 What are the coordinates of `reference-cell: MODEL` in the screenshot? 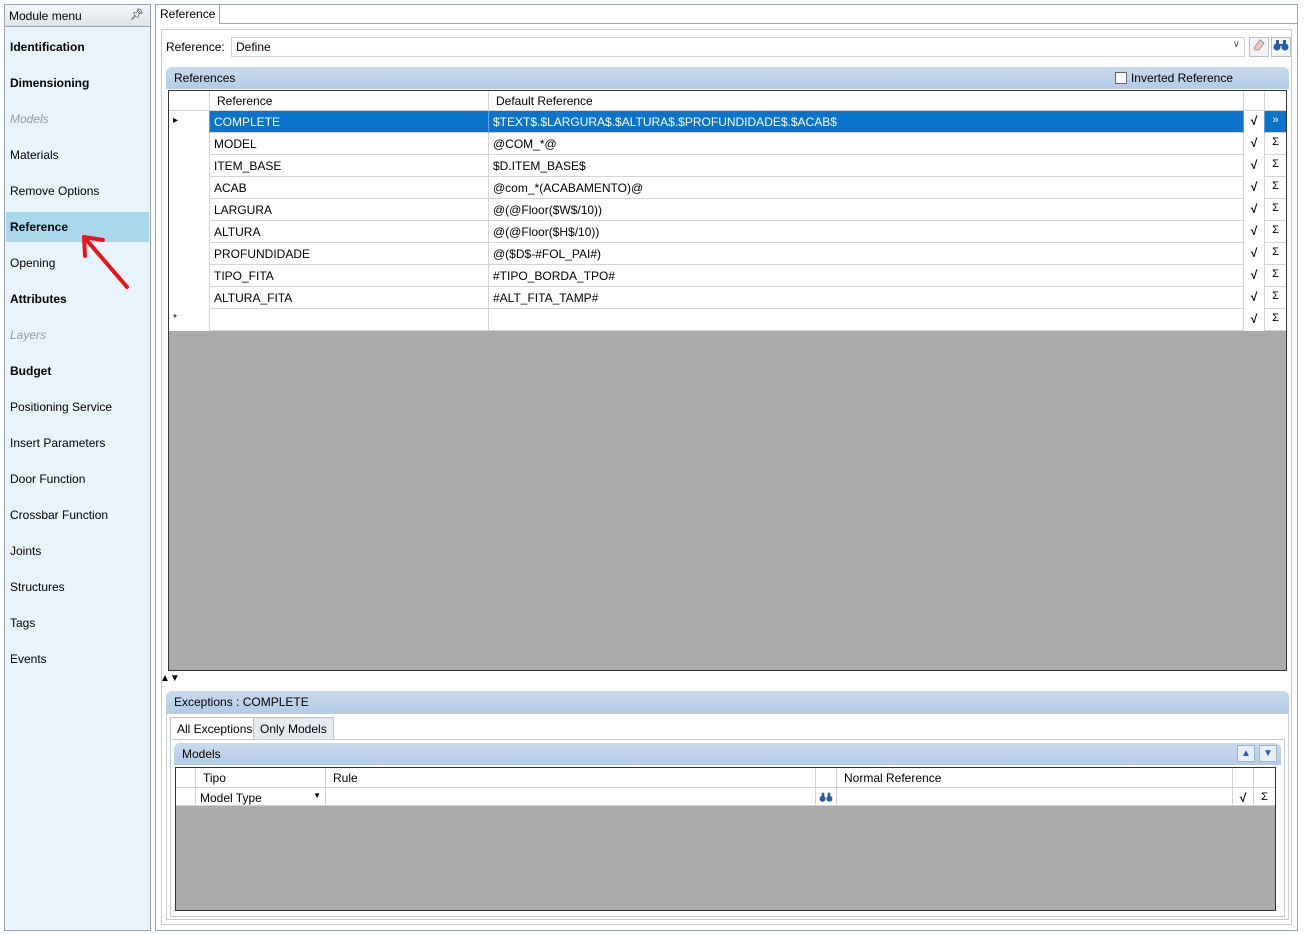 It's located at (349, 144).